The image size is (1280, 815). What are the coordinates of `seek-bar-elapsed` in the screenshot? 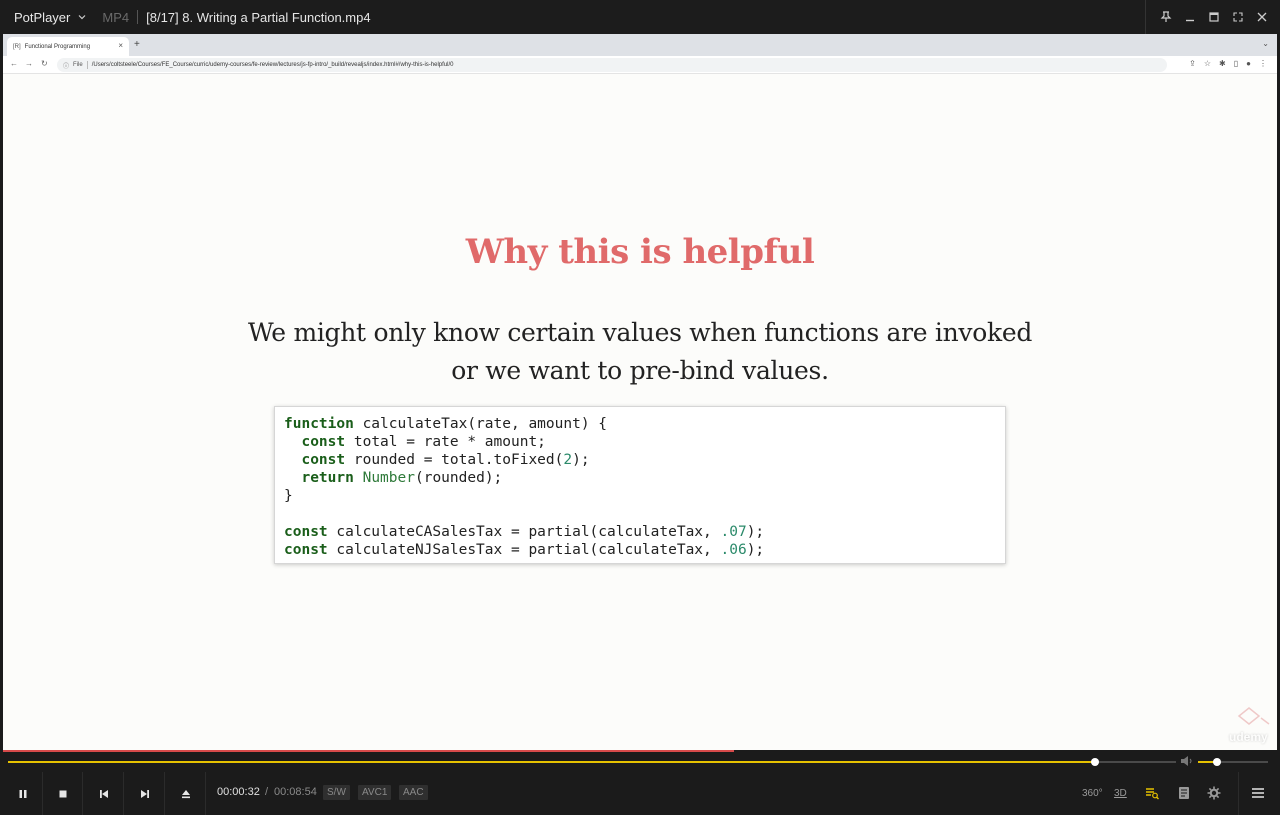 It's located at (551, 762).